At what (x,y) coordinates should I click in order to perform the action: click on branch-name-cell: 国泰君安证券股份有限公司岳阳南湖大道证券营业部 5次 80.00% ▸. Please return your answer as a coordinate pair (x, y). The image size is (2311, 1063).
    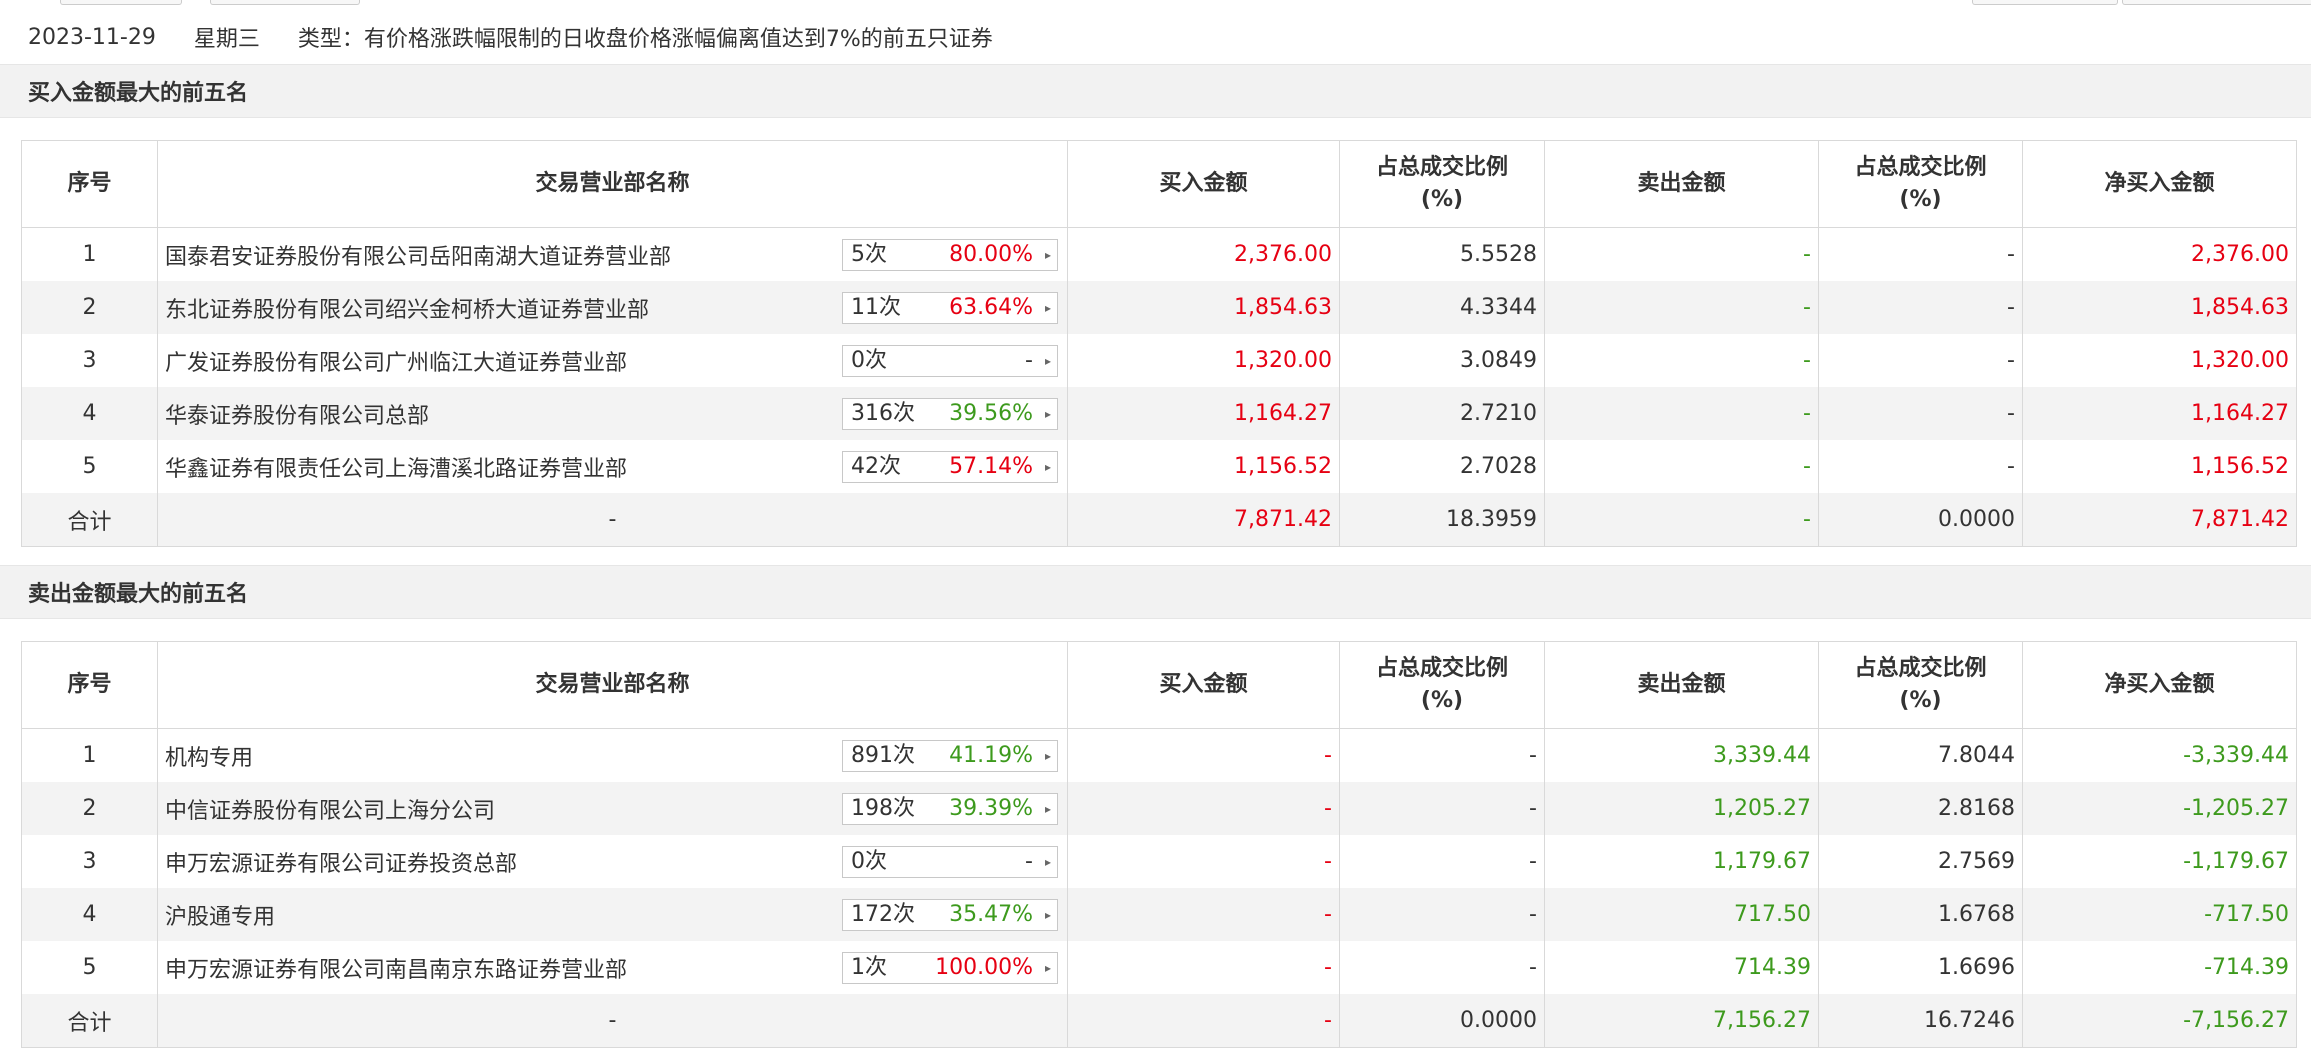
    Looking at the image, I should click on (612, 254).